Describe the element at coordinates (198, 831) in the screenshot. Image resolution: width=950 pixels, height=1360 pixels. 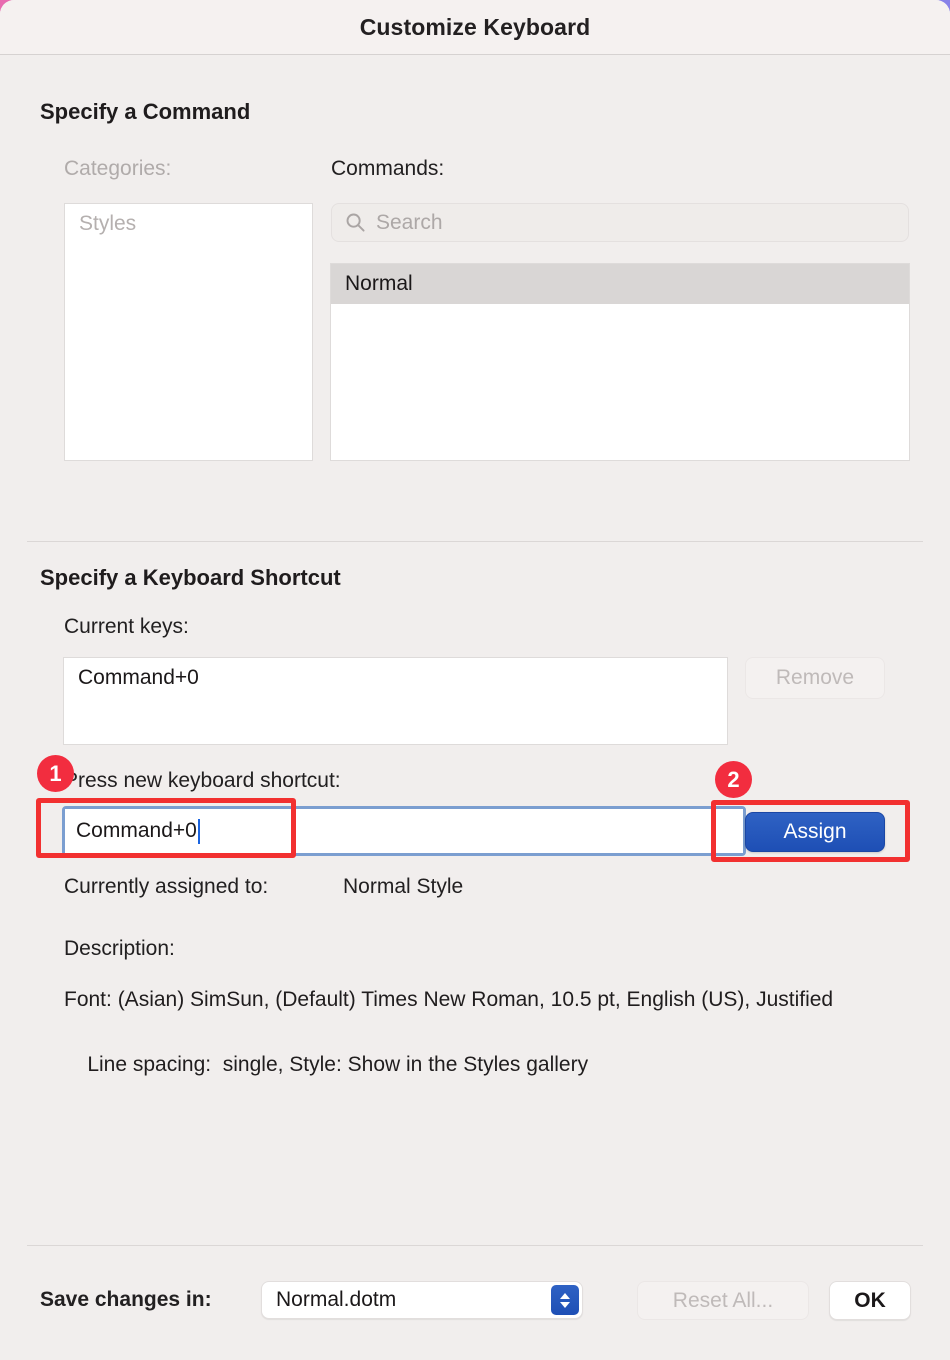
I see `text-caret` at that location.